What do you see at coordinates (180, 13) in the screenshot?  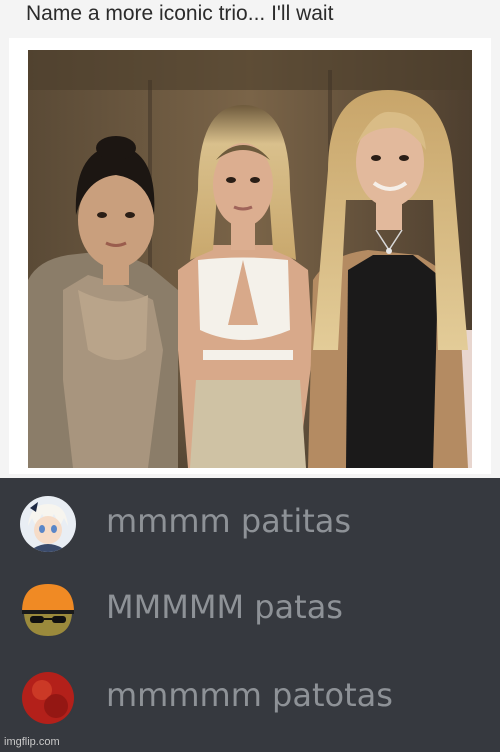 I see `meme-caption: Name a more iconic trio... I'll wait` at bounding box center [180, 13].